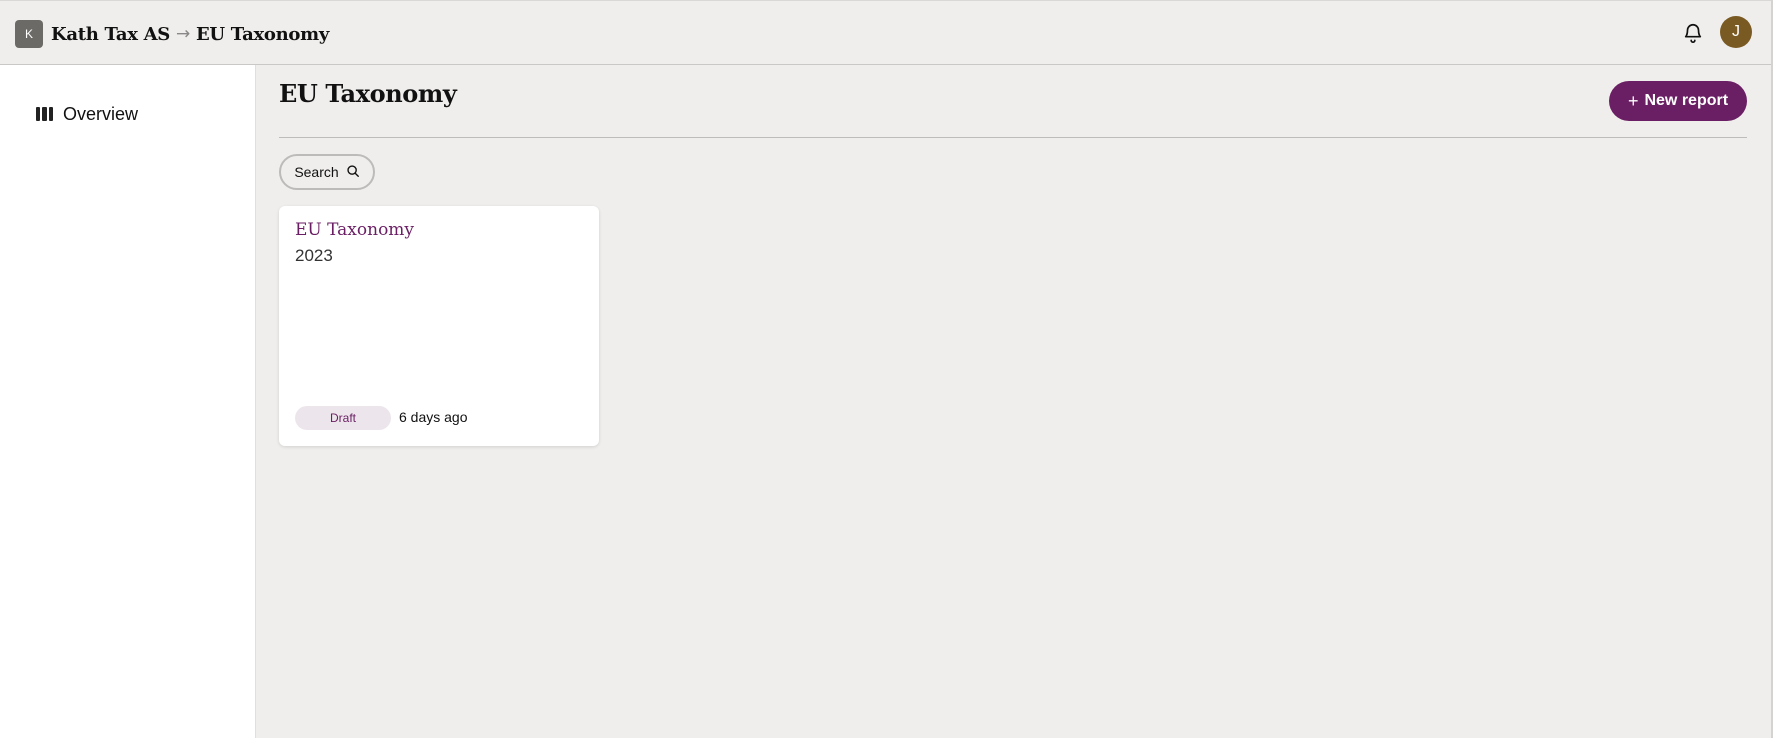 The image size is (1775, 738). What do you see at coordinates (29, 34) in the screenshot?
I see `org-avatar: K` at bounding box center [29, 34].